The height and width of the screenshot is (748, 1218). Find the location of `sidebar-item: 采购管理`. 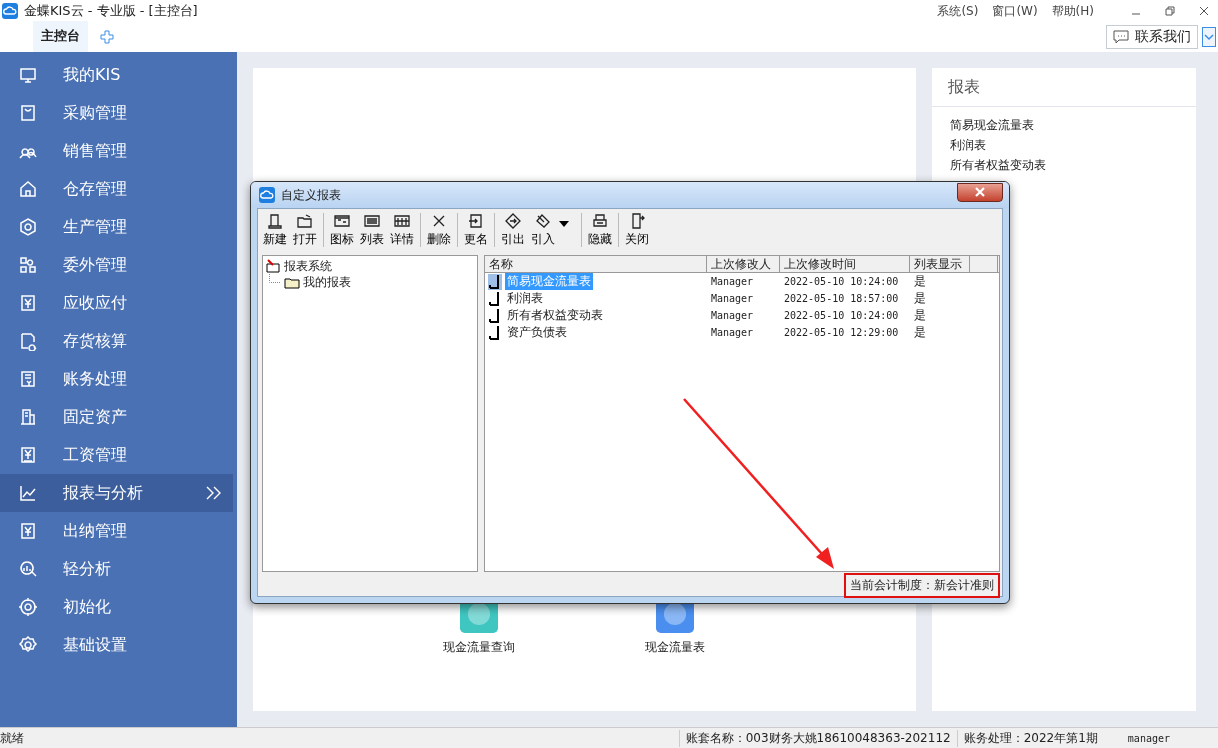

sidebar-item: 采购管理 is located at coordinates (118, 113).